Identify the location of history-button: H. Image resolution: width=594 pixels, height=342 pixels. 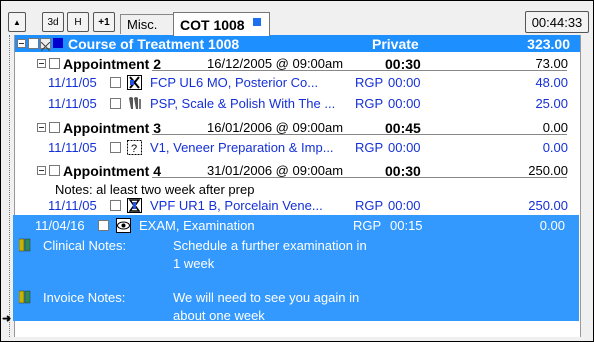
(78, 22).